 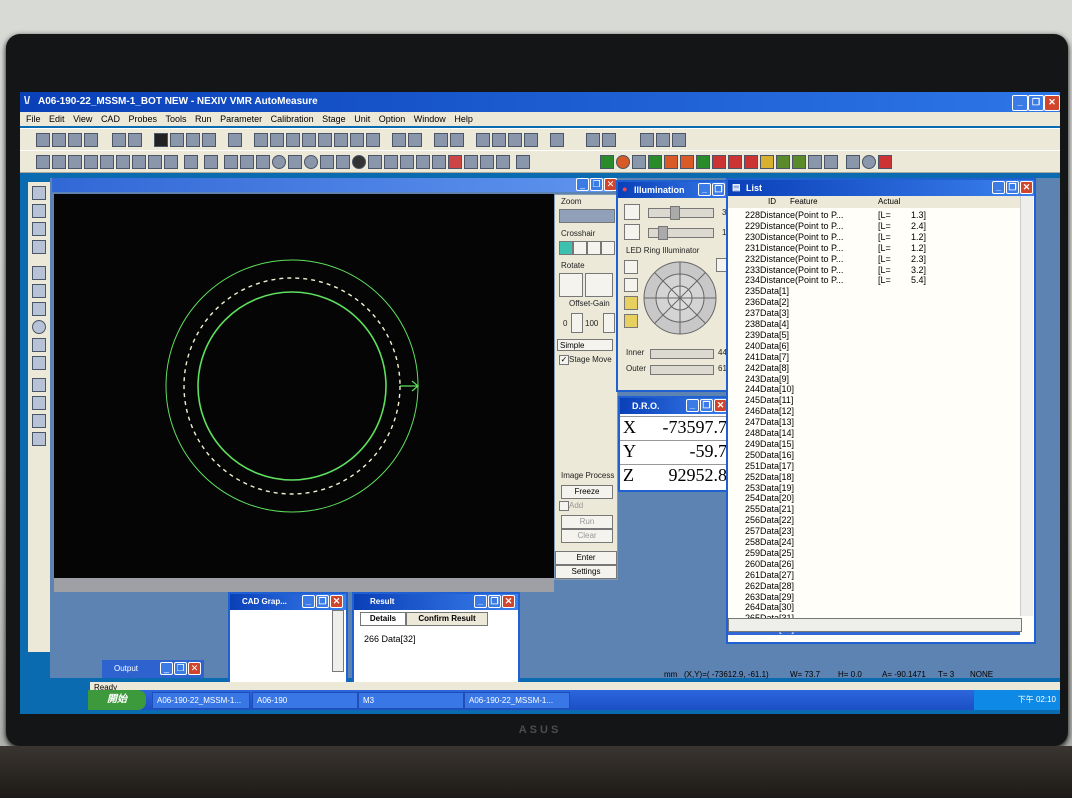 I want to click on top-light-thumb, so click(x=675, y=213).